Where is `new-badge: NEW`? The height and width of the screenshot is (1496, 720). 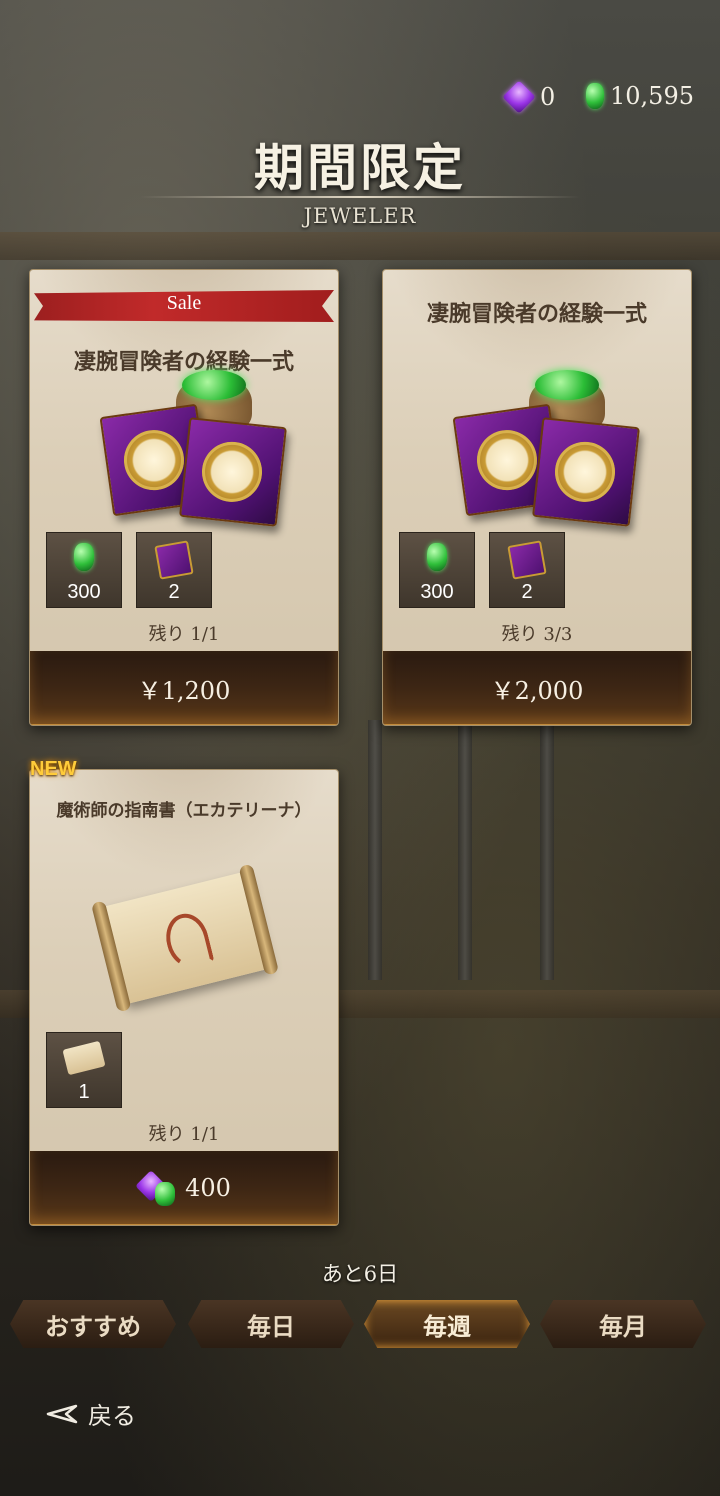
new-badge: NEW is located at coordinates (53, 769).